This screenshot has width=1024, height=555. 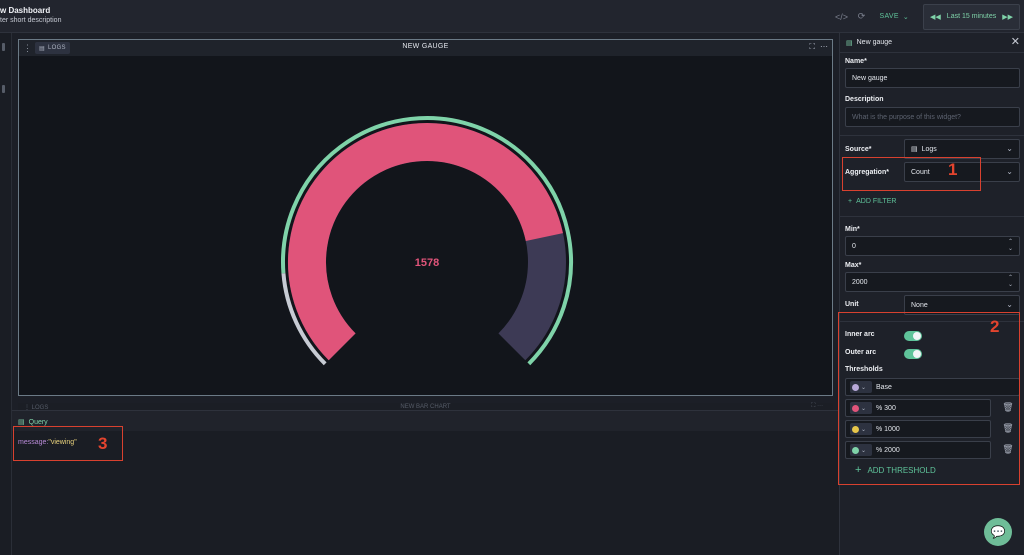 I want to click on left-rail, so click(x=6, y=294).